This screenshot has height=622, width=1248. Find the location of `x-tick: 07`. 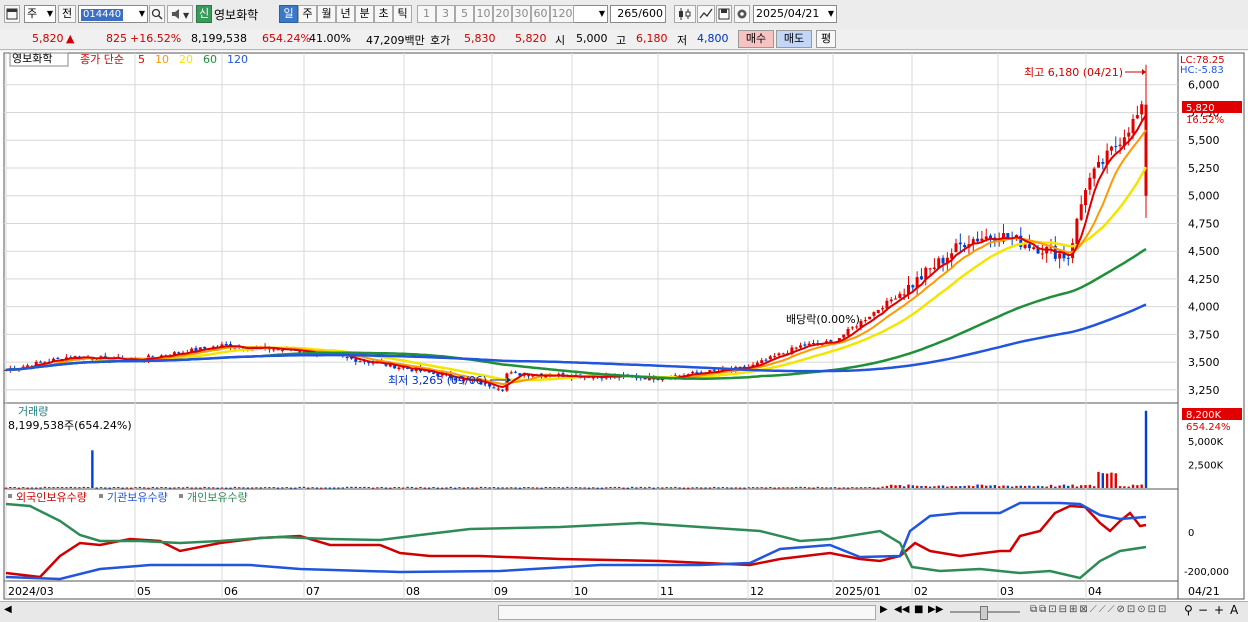

x-tick: 07 is located at coordinates (313, 591).